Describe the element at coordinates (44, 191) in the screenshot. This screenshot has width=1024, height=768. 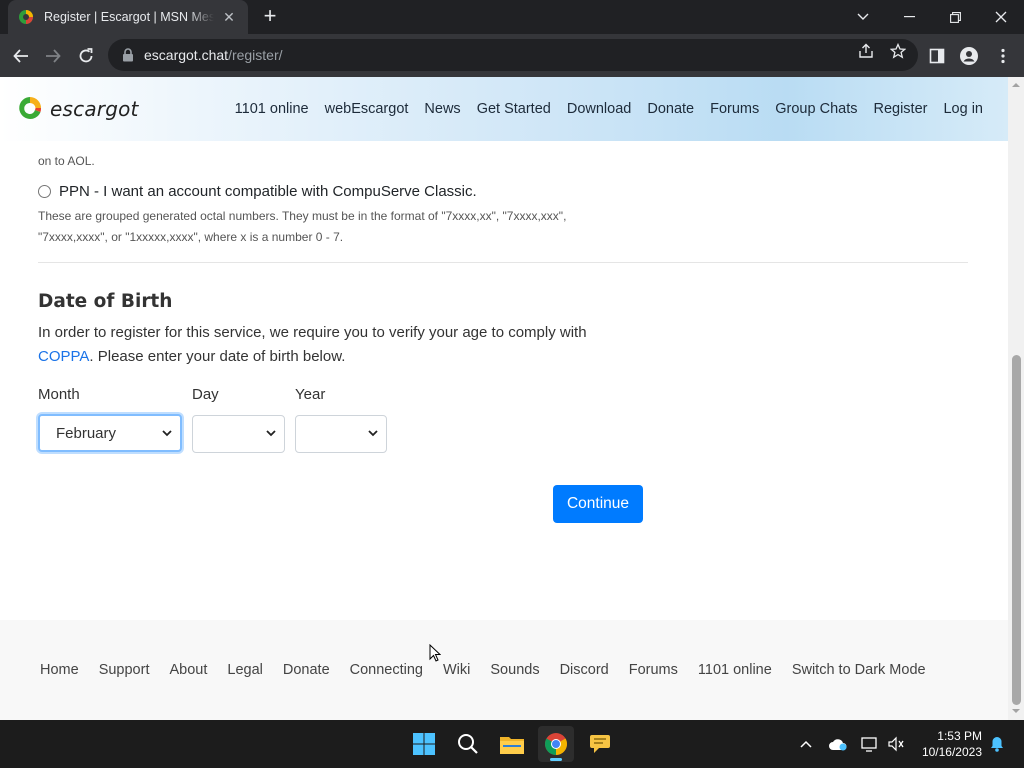
I see `ppn-radio` at that location.